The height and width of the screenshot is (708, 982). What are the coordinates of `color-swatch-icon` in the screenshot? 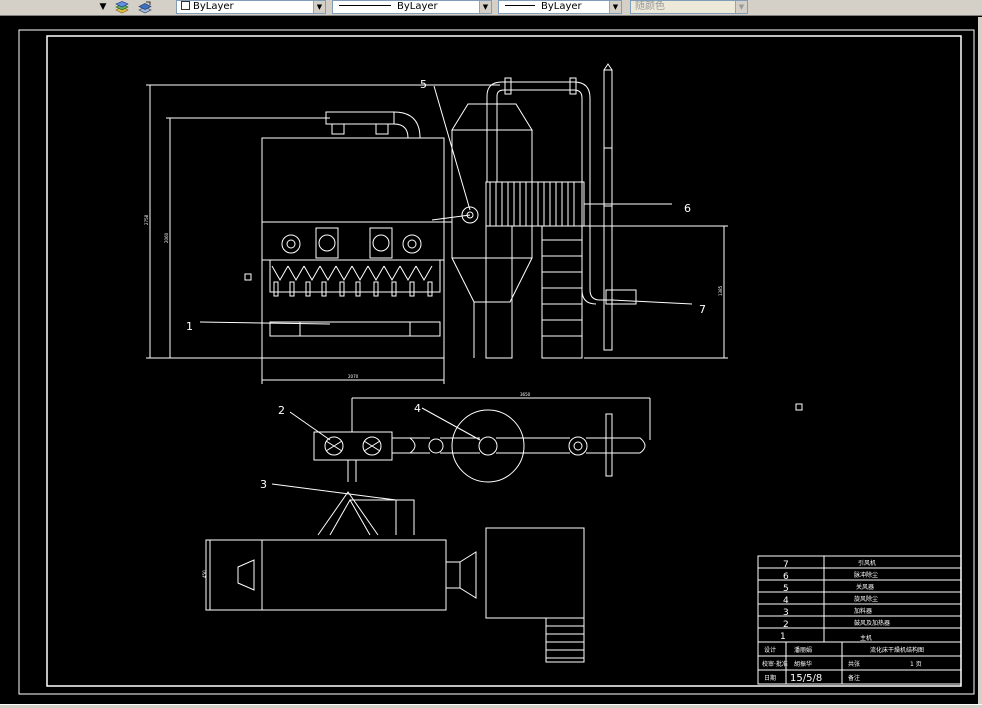 It's located at (185, 5).